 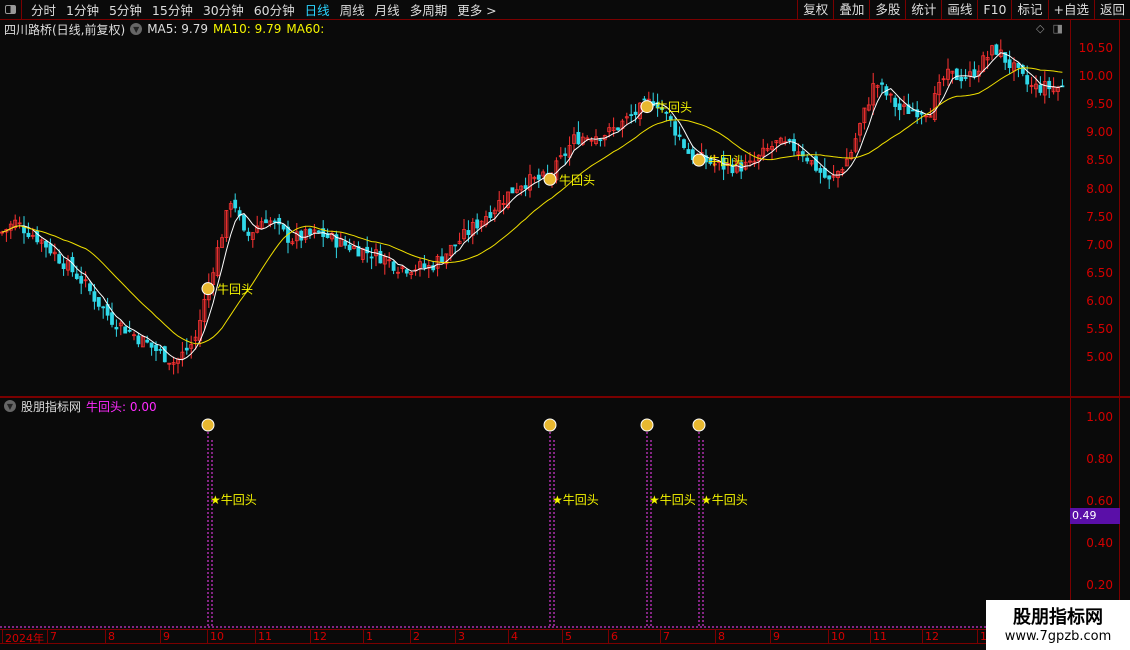 I want to click on date-tick: 2, so click(x=415, y=637).